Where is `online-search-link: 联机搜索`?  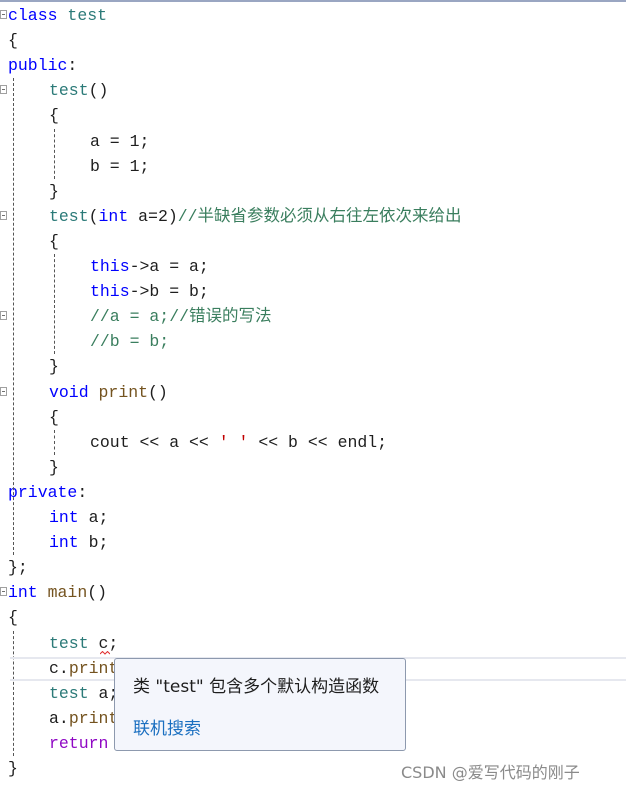 online-search-link: 联机搜索 is located at coordinates (167, 726).